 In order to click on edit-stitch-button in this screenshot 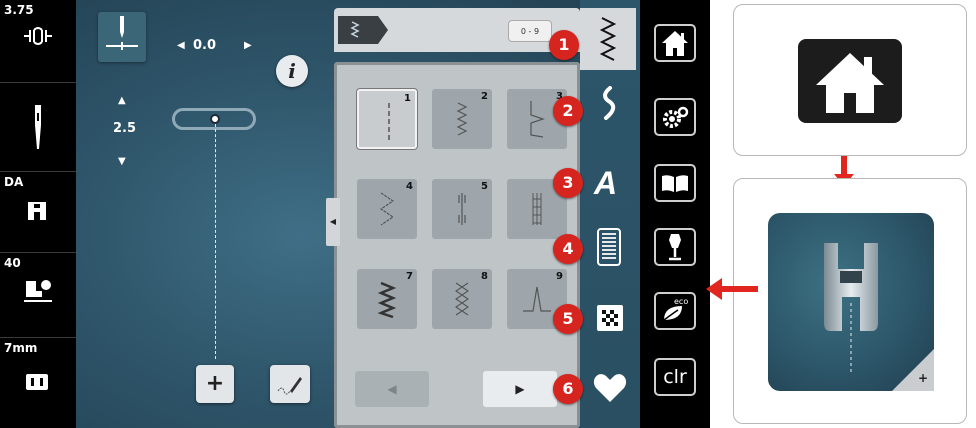, I will do `click(290, 384)`.